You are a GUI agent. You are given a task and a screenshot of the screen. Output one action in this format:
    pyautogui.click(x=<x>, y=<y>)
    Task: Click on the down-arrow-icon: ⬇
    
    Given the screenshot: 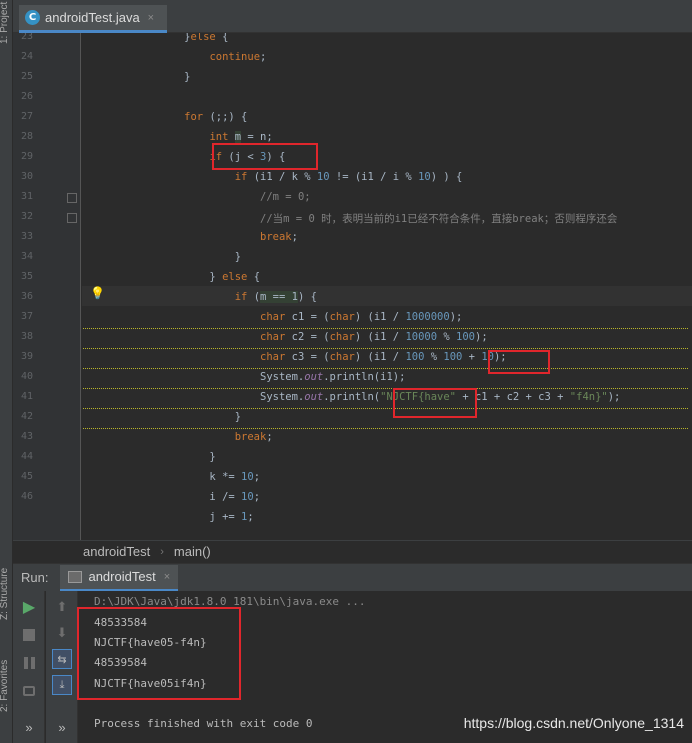 What is the action you would take?
    pyautogui.click(x=62, y=633)
    